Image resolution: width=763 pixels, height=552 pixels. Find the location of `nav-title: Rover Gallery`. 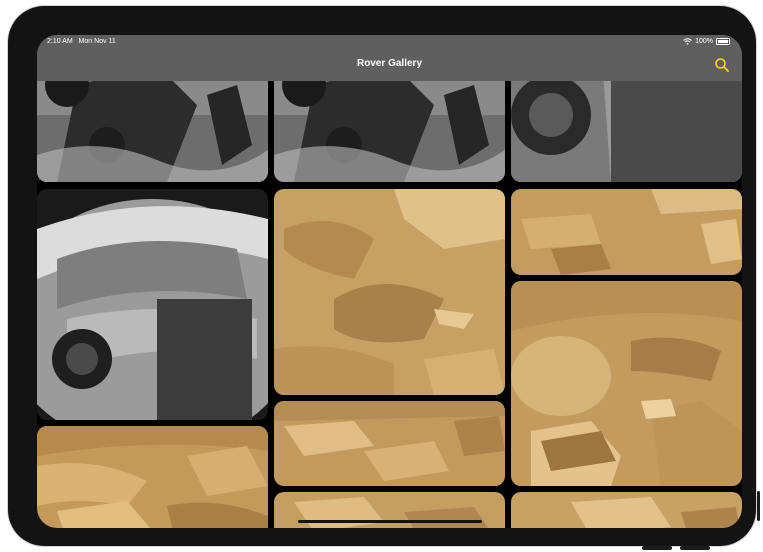

nav-title: Rover Gallery is located at coordinates (389, 63).